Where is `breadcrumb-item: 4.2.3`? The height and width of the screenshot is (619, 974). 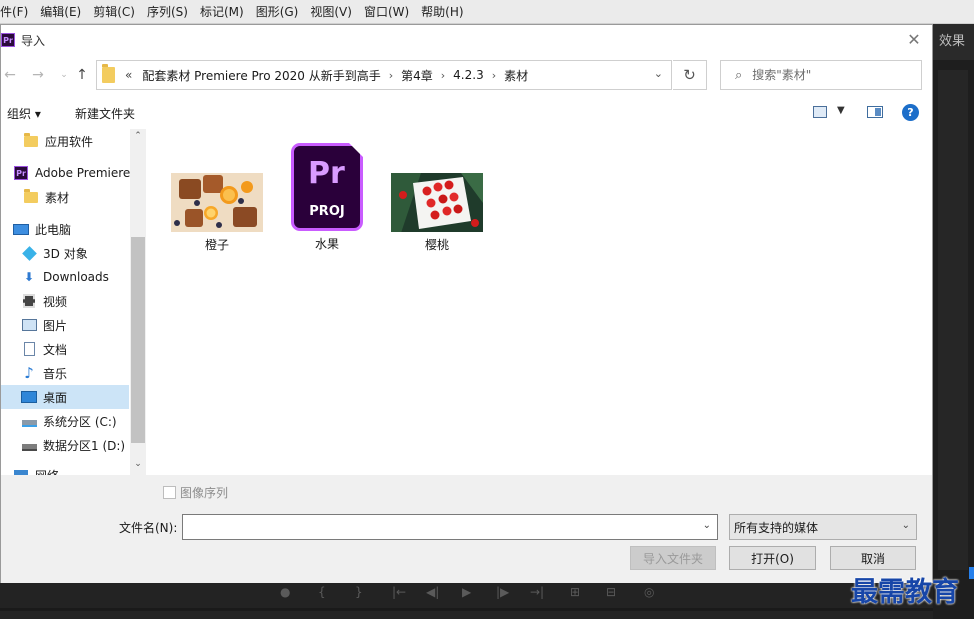 breadcrumb-item: 4.2.3 is located at coordinates (468, 75).